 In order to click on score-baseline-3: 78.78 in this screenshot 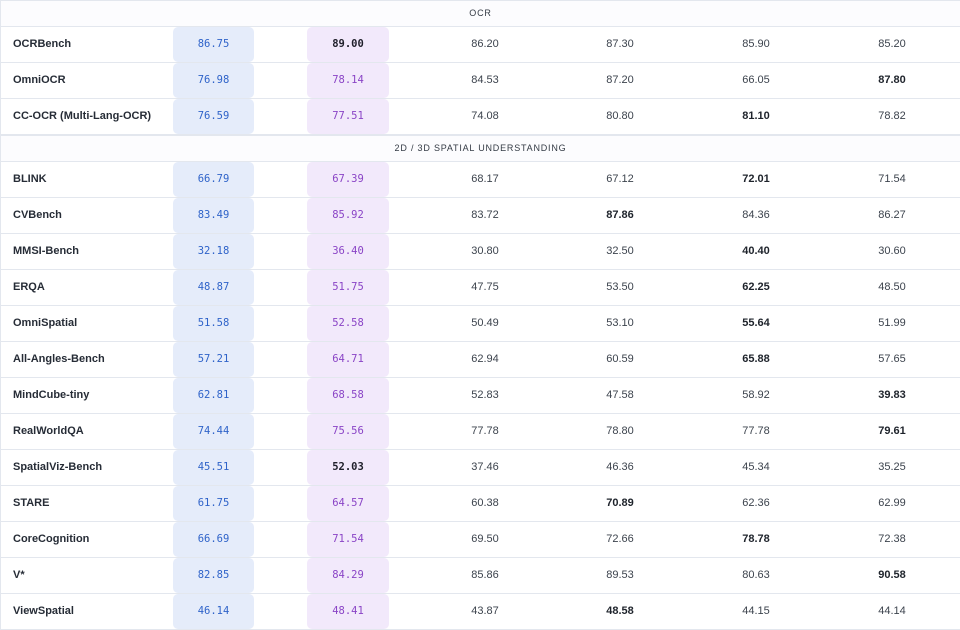, I will do `click(756, 539)`.